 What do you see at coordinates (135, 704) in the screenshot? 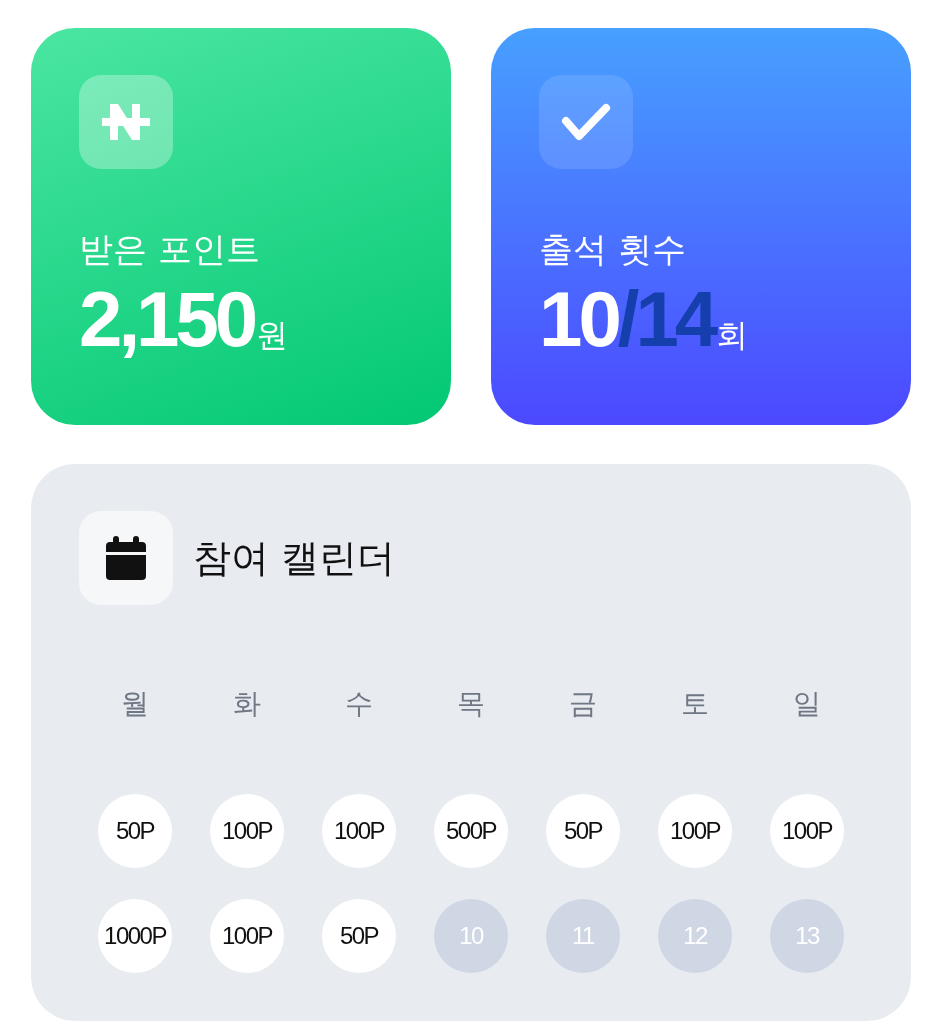
I see `weekday-label: 월` at bounding box center [135, 704].